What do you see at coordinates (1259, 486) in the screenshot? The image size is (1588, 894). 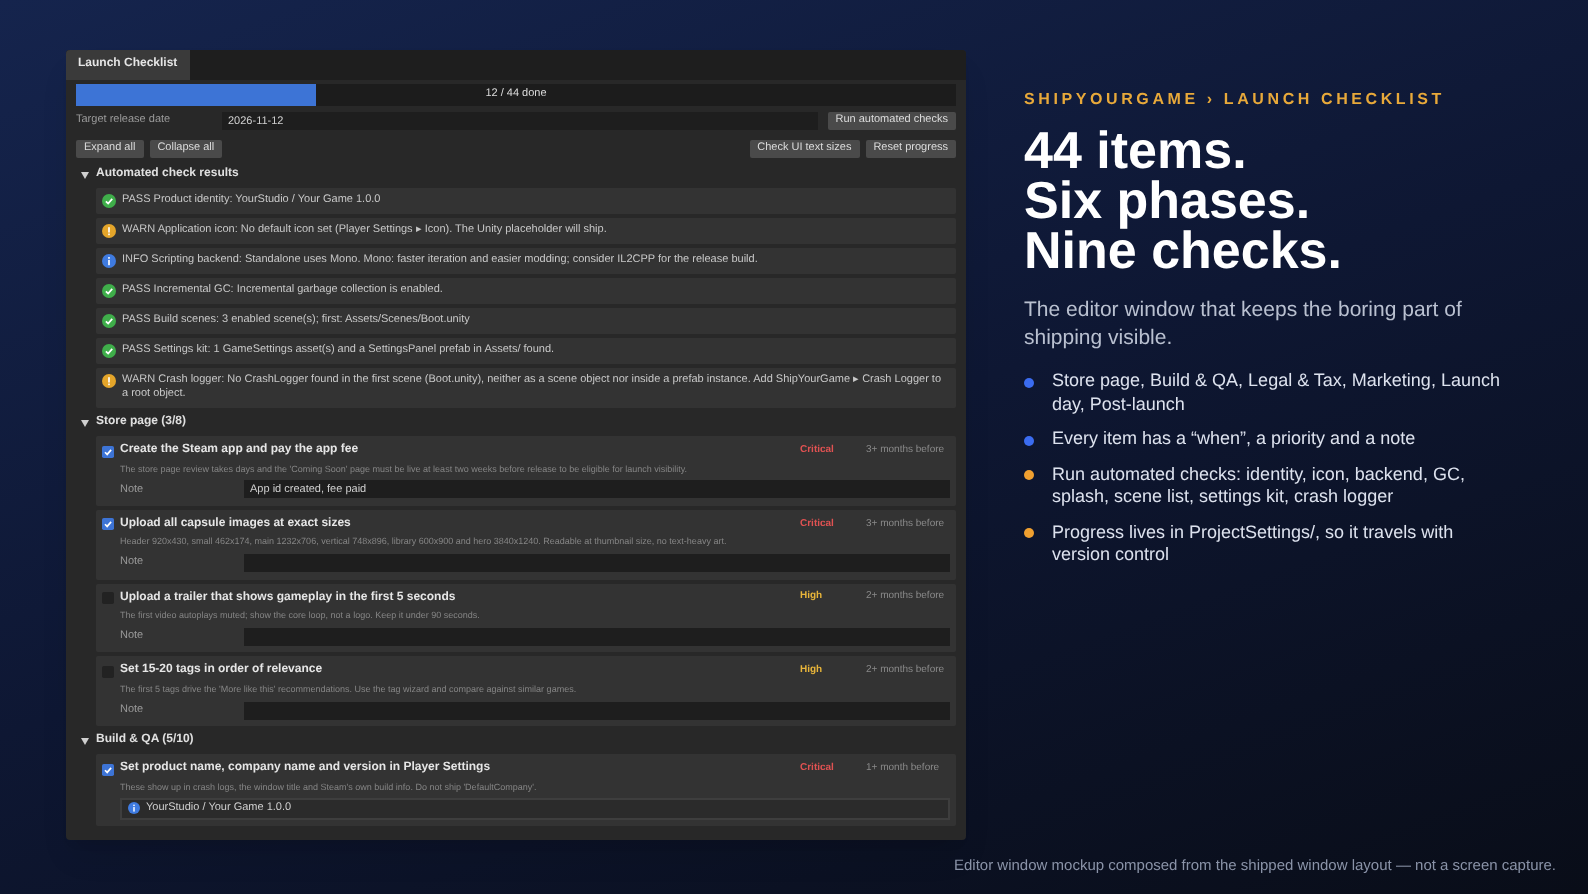 I see `bullet-text: Run automated checks: identity, icon, backend, GC, splash, scene list, settings kit, crash logger` at bounding box center [1259, 486].